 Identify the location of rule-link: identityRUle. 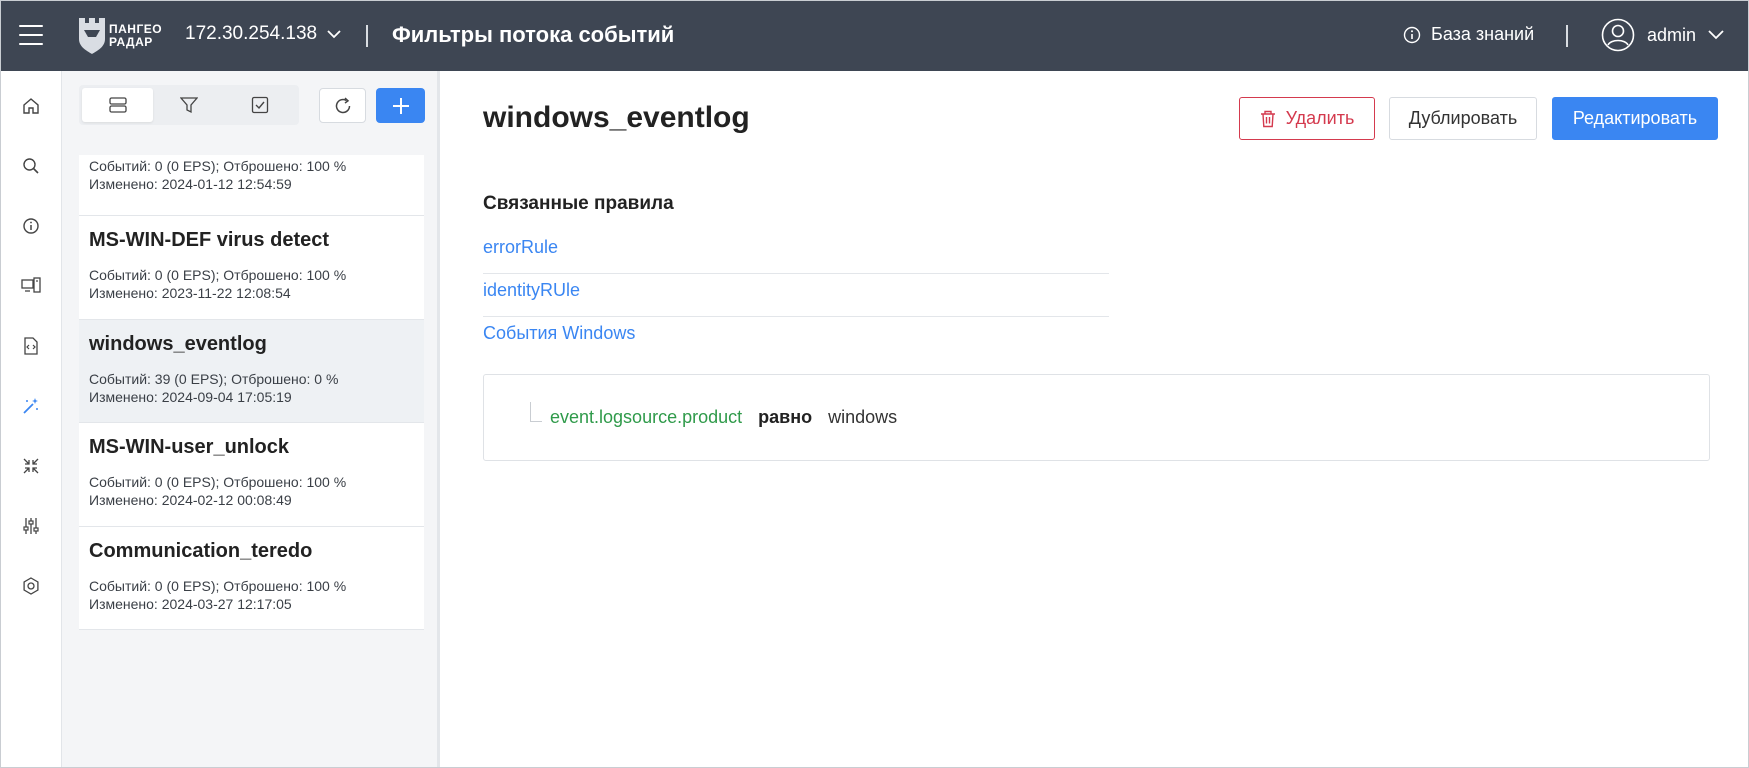
(796, 295).